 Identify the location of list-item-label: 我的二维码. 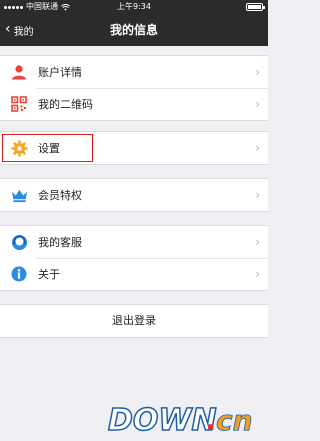
(65, 104).